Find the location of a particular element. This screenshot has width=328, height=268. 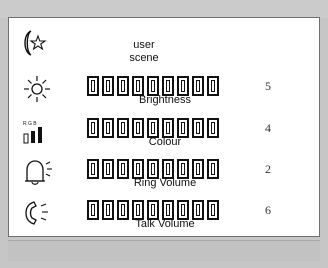

scene-title-line2: scene is located at coordinates (144, 58).